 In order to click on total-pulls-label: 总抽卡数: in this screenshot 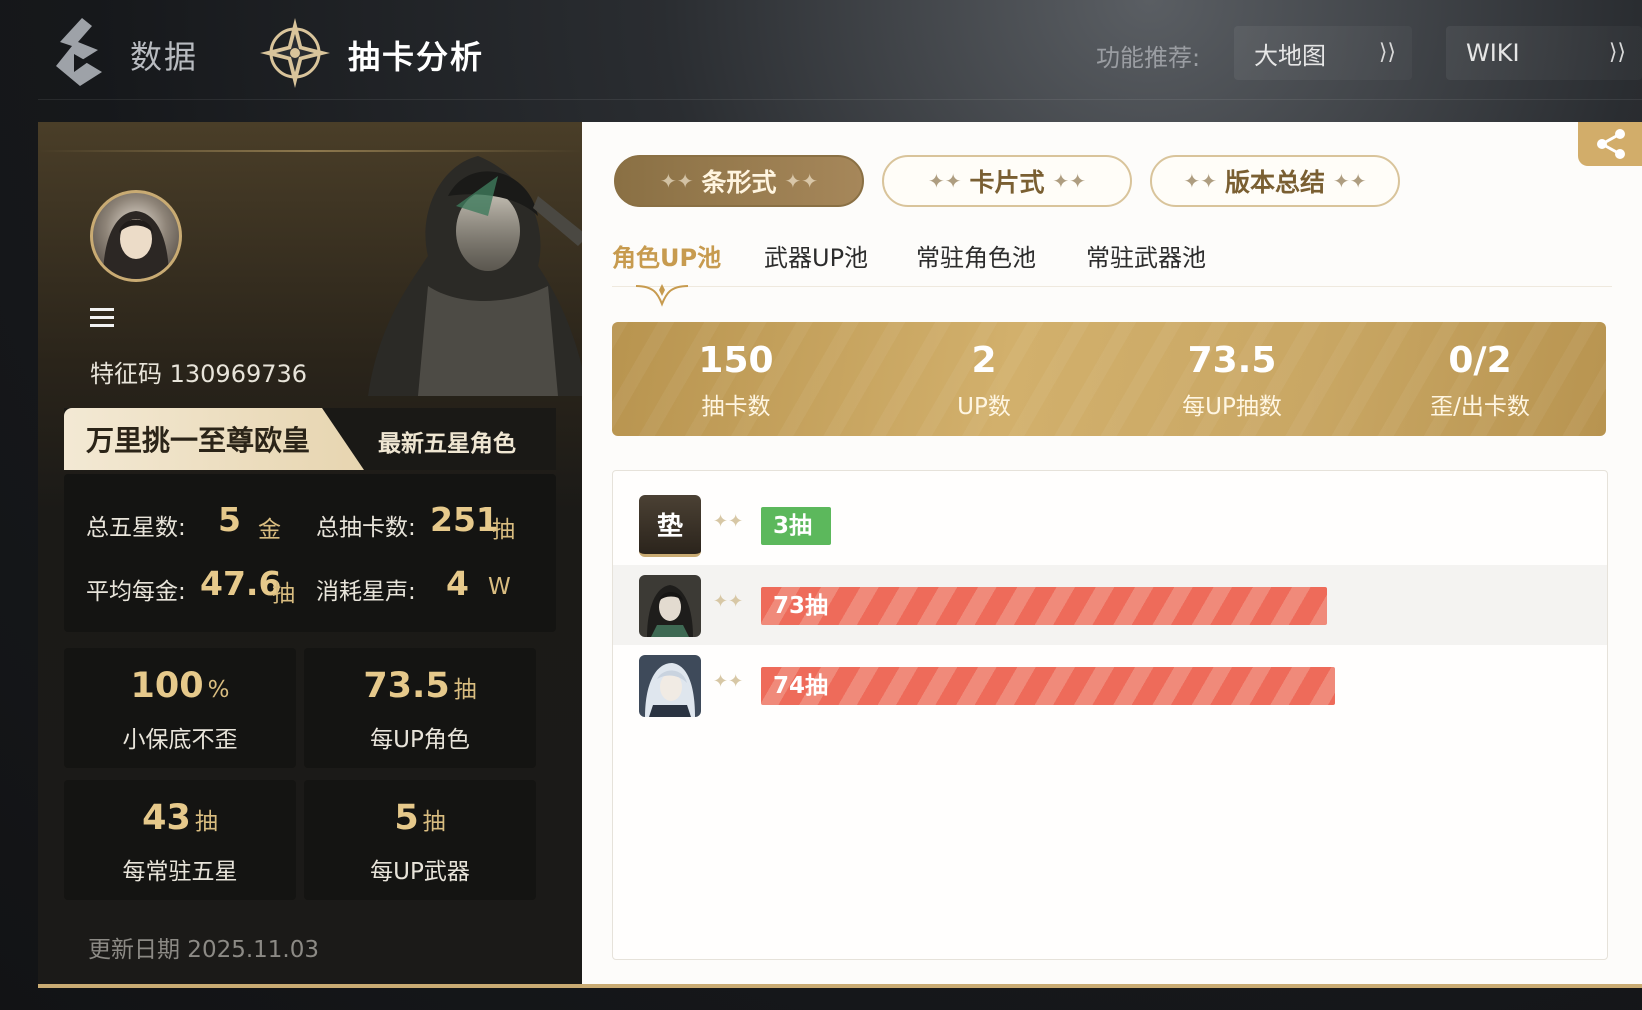, I will do `click(366, 528)`.